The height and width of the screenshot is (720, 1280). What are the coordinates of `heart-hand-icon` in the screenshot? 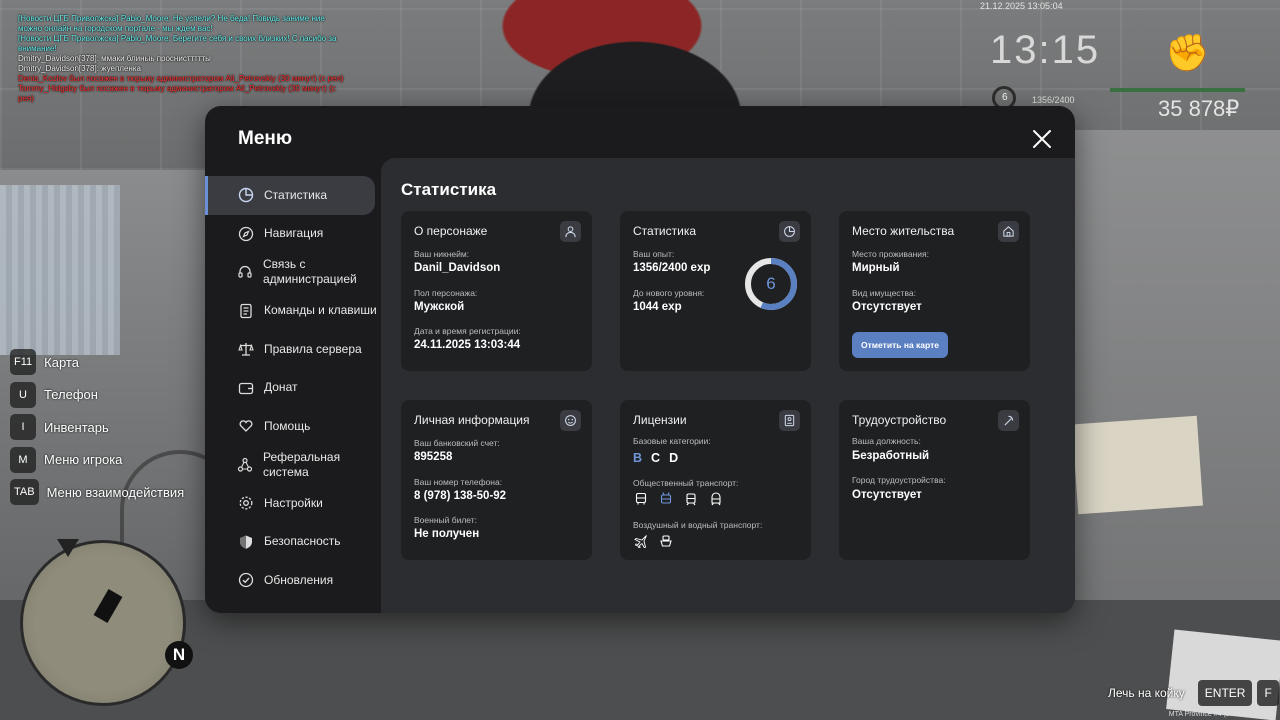 It's located at (245, 426).